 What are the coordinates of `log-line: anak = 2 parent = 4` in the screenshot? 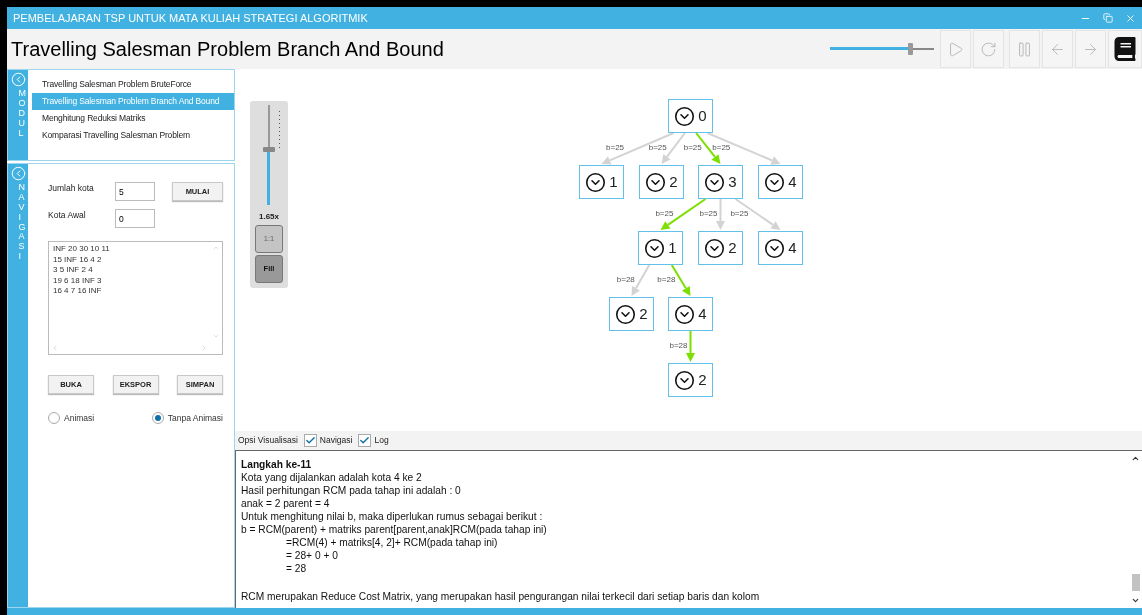 It's located at (285, 503).